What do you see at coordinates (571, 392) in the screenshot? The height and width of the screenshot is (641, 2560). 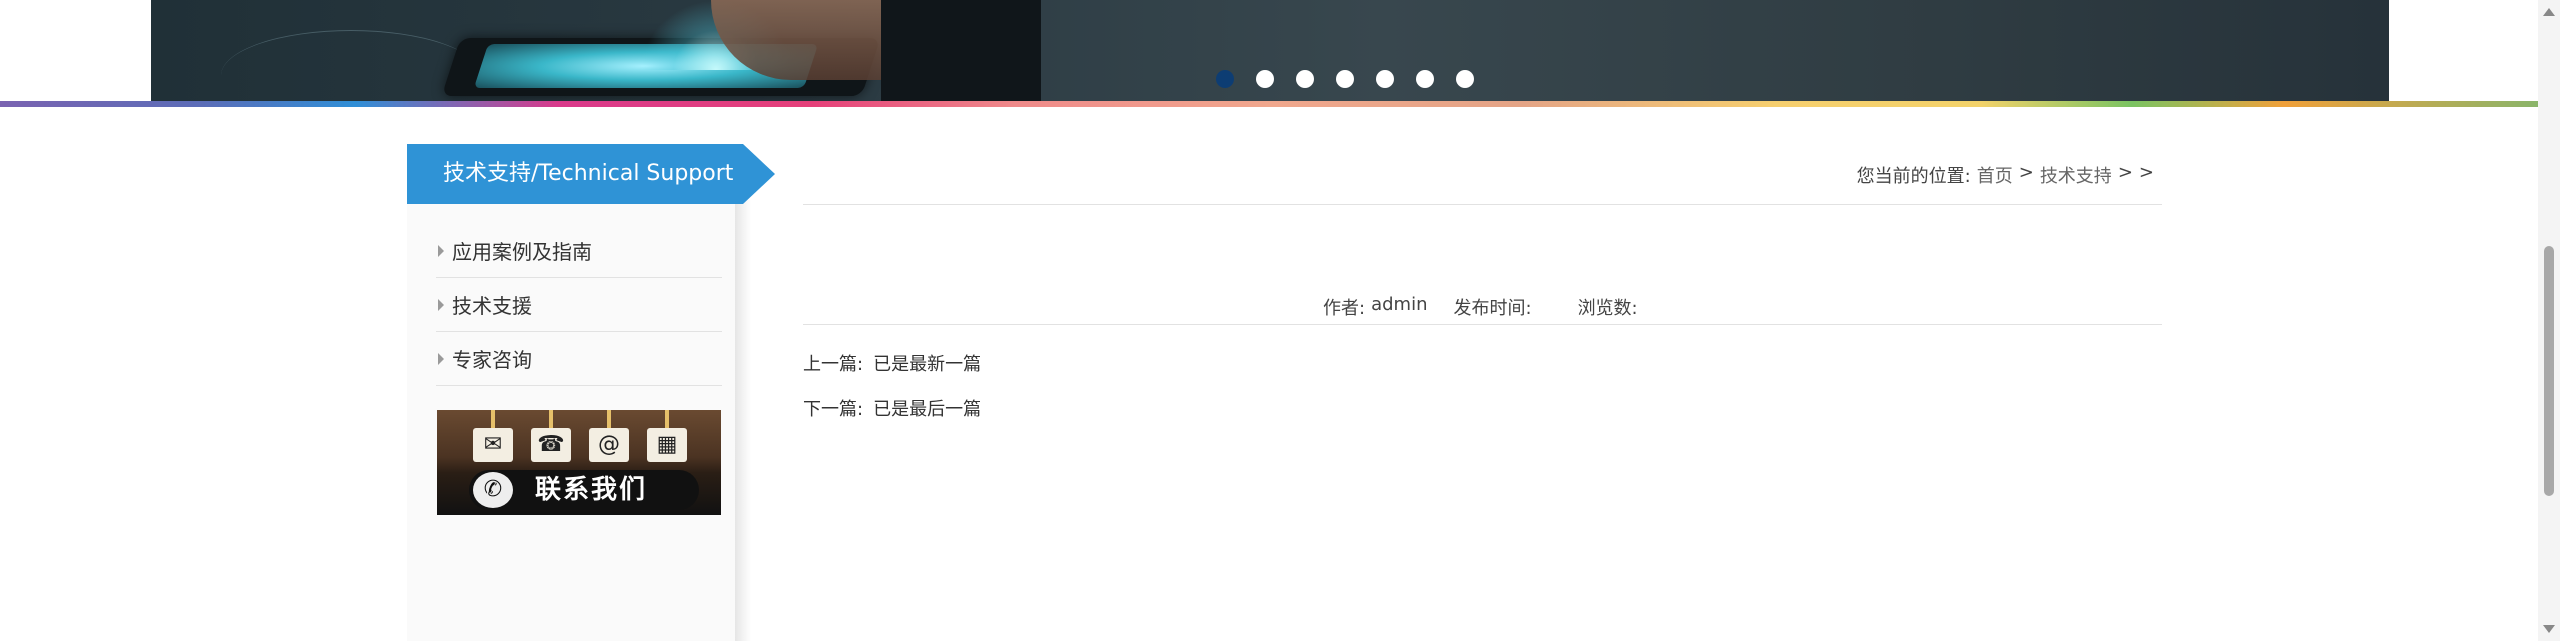 I see `sidebar` at bounding box center [571, 392].